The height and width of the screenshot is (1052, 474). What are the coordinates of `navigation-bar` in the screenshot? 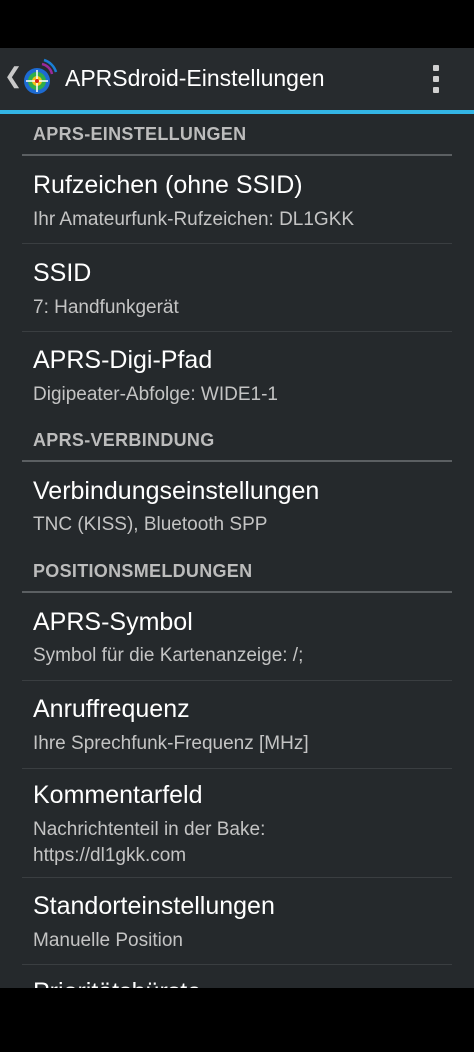 It's located at (237, 1020).